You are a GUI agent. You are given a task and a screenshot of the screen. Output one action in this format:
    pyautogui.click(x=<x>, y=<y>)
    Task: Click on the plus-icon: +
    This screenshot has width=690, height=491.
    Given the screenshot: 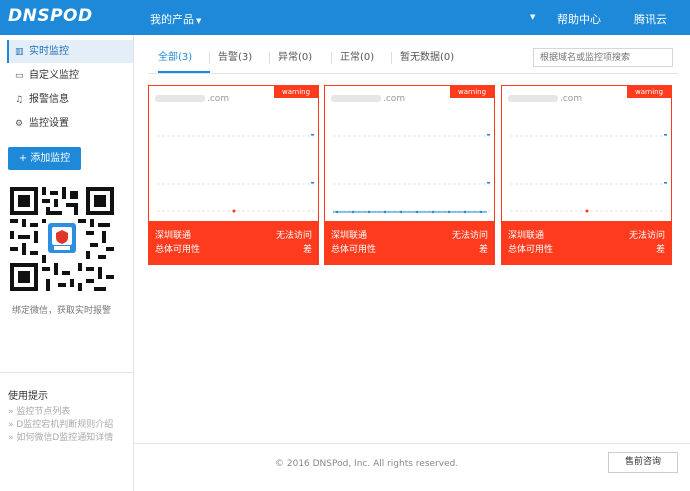 What is the action you would take?
    pyautogui.click(x=23, y=158)
    